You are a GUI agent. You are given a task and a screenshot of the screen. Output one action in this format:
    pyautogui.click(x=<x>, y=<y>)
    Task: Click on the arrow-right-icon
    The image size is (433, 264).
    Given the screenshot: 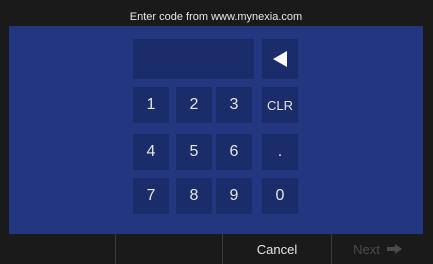 What is the action you would take?
    pyautogui.click(x=394, y=249)
    